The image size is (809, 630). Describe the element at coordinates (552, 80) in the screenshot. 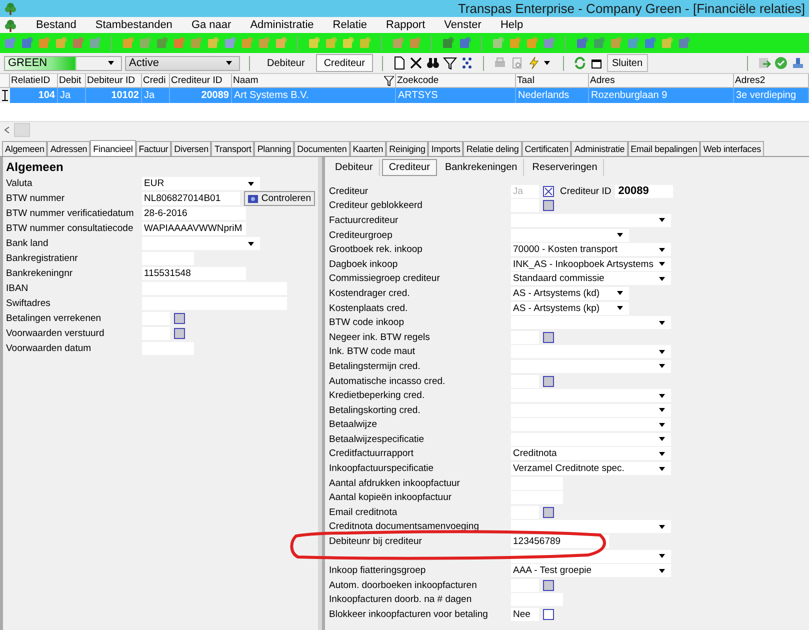

I see `column-header: Taal` at that location.